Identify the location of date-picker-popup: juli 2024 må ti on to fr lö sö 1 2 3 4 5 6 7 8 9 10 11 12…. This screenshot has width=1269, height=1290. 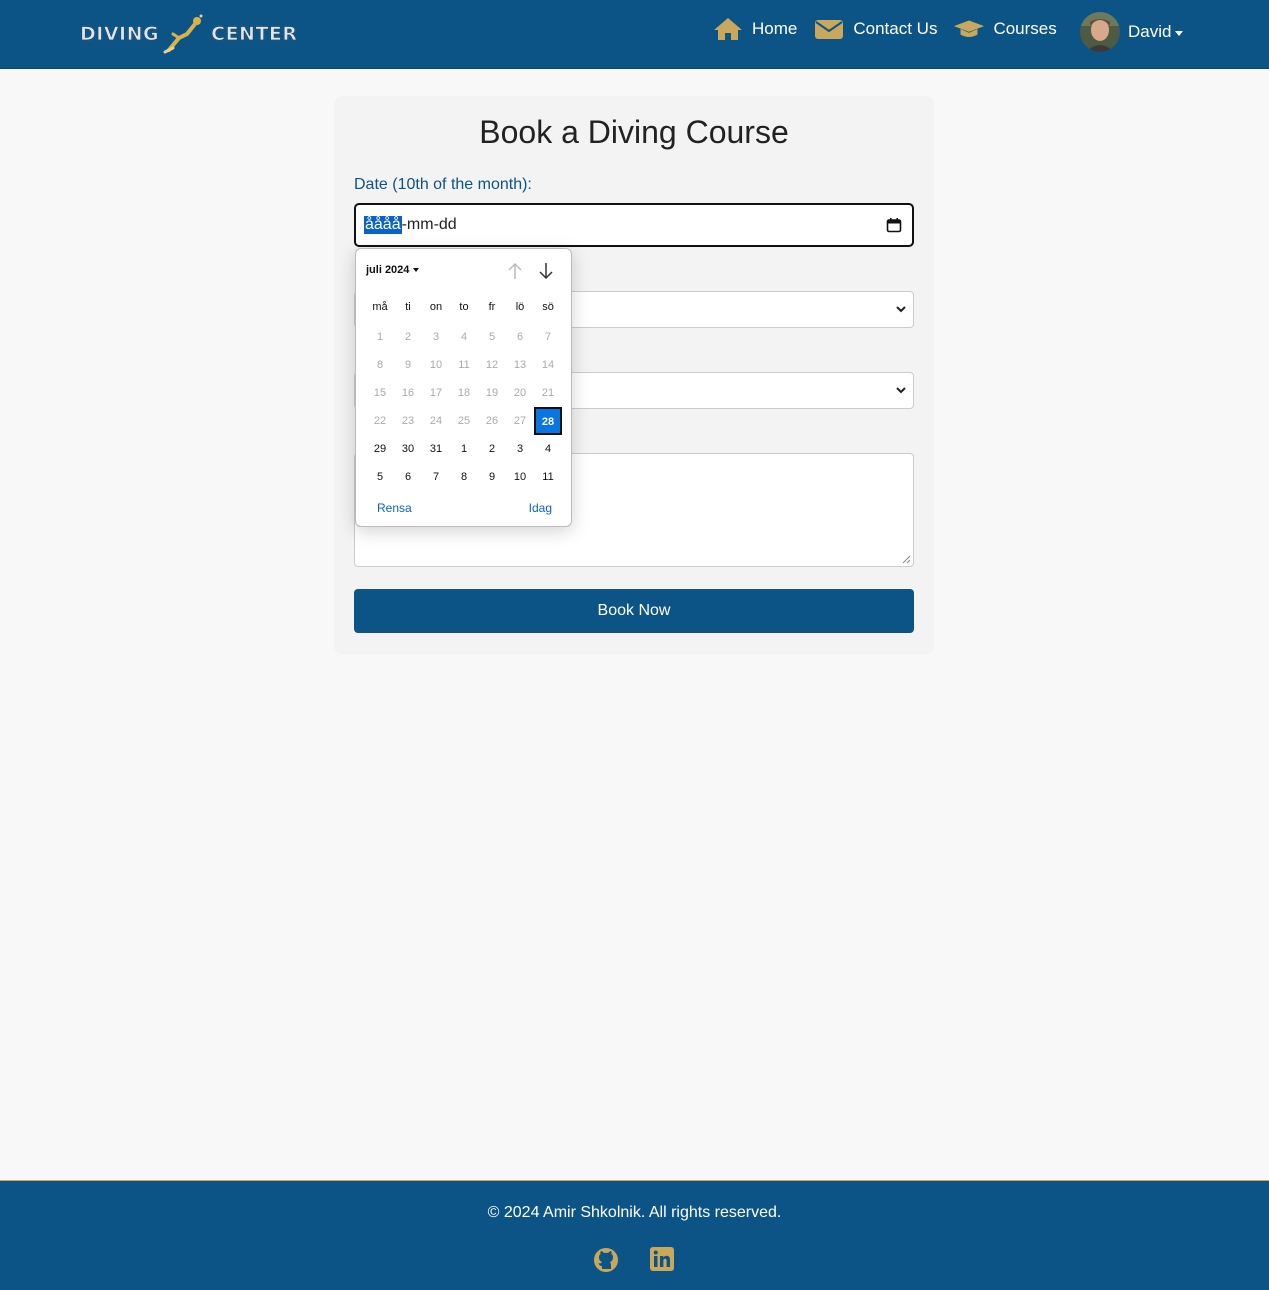
(463, 387).